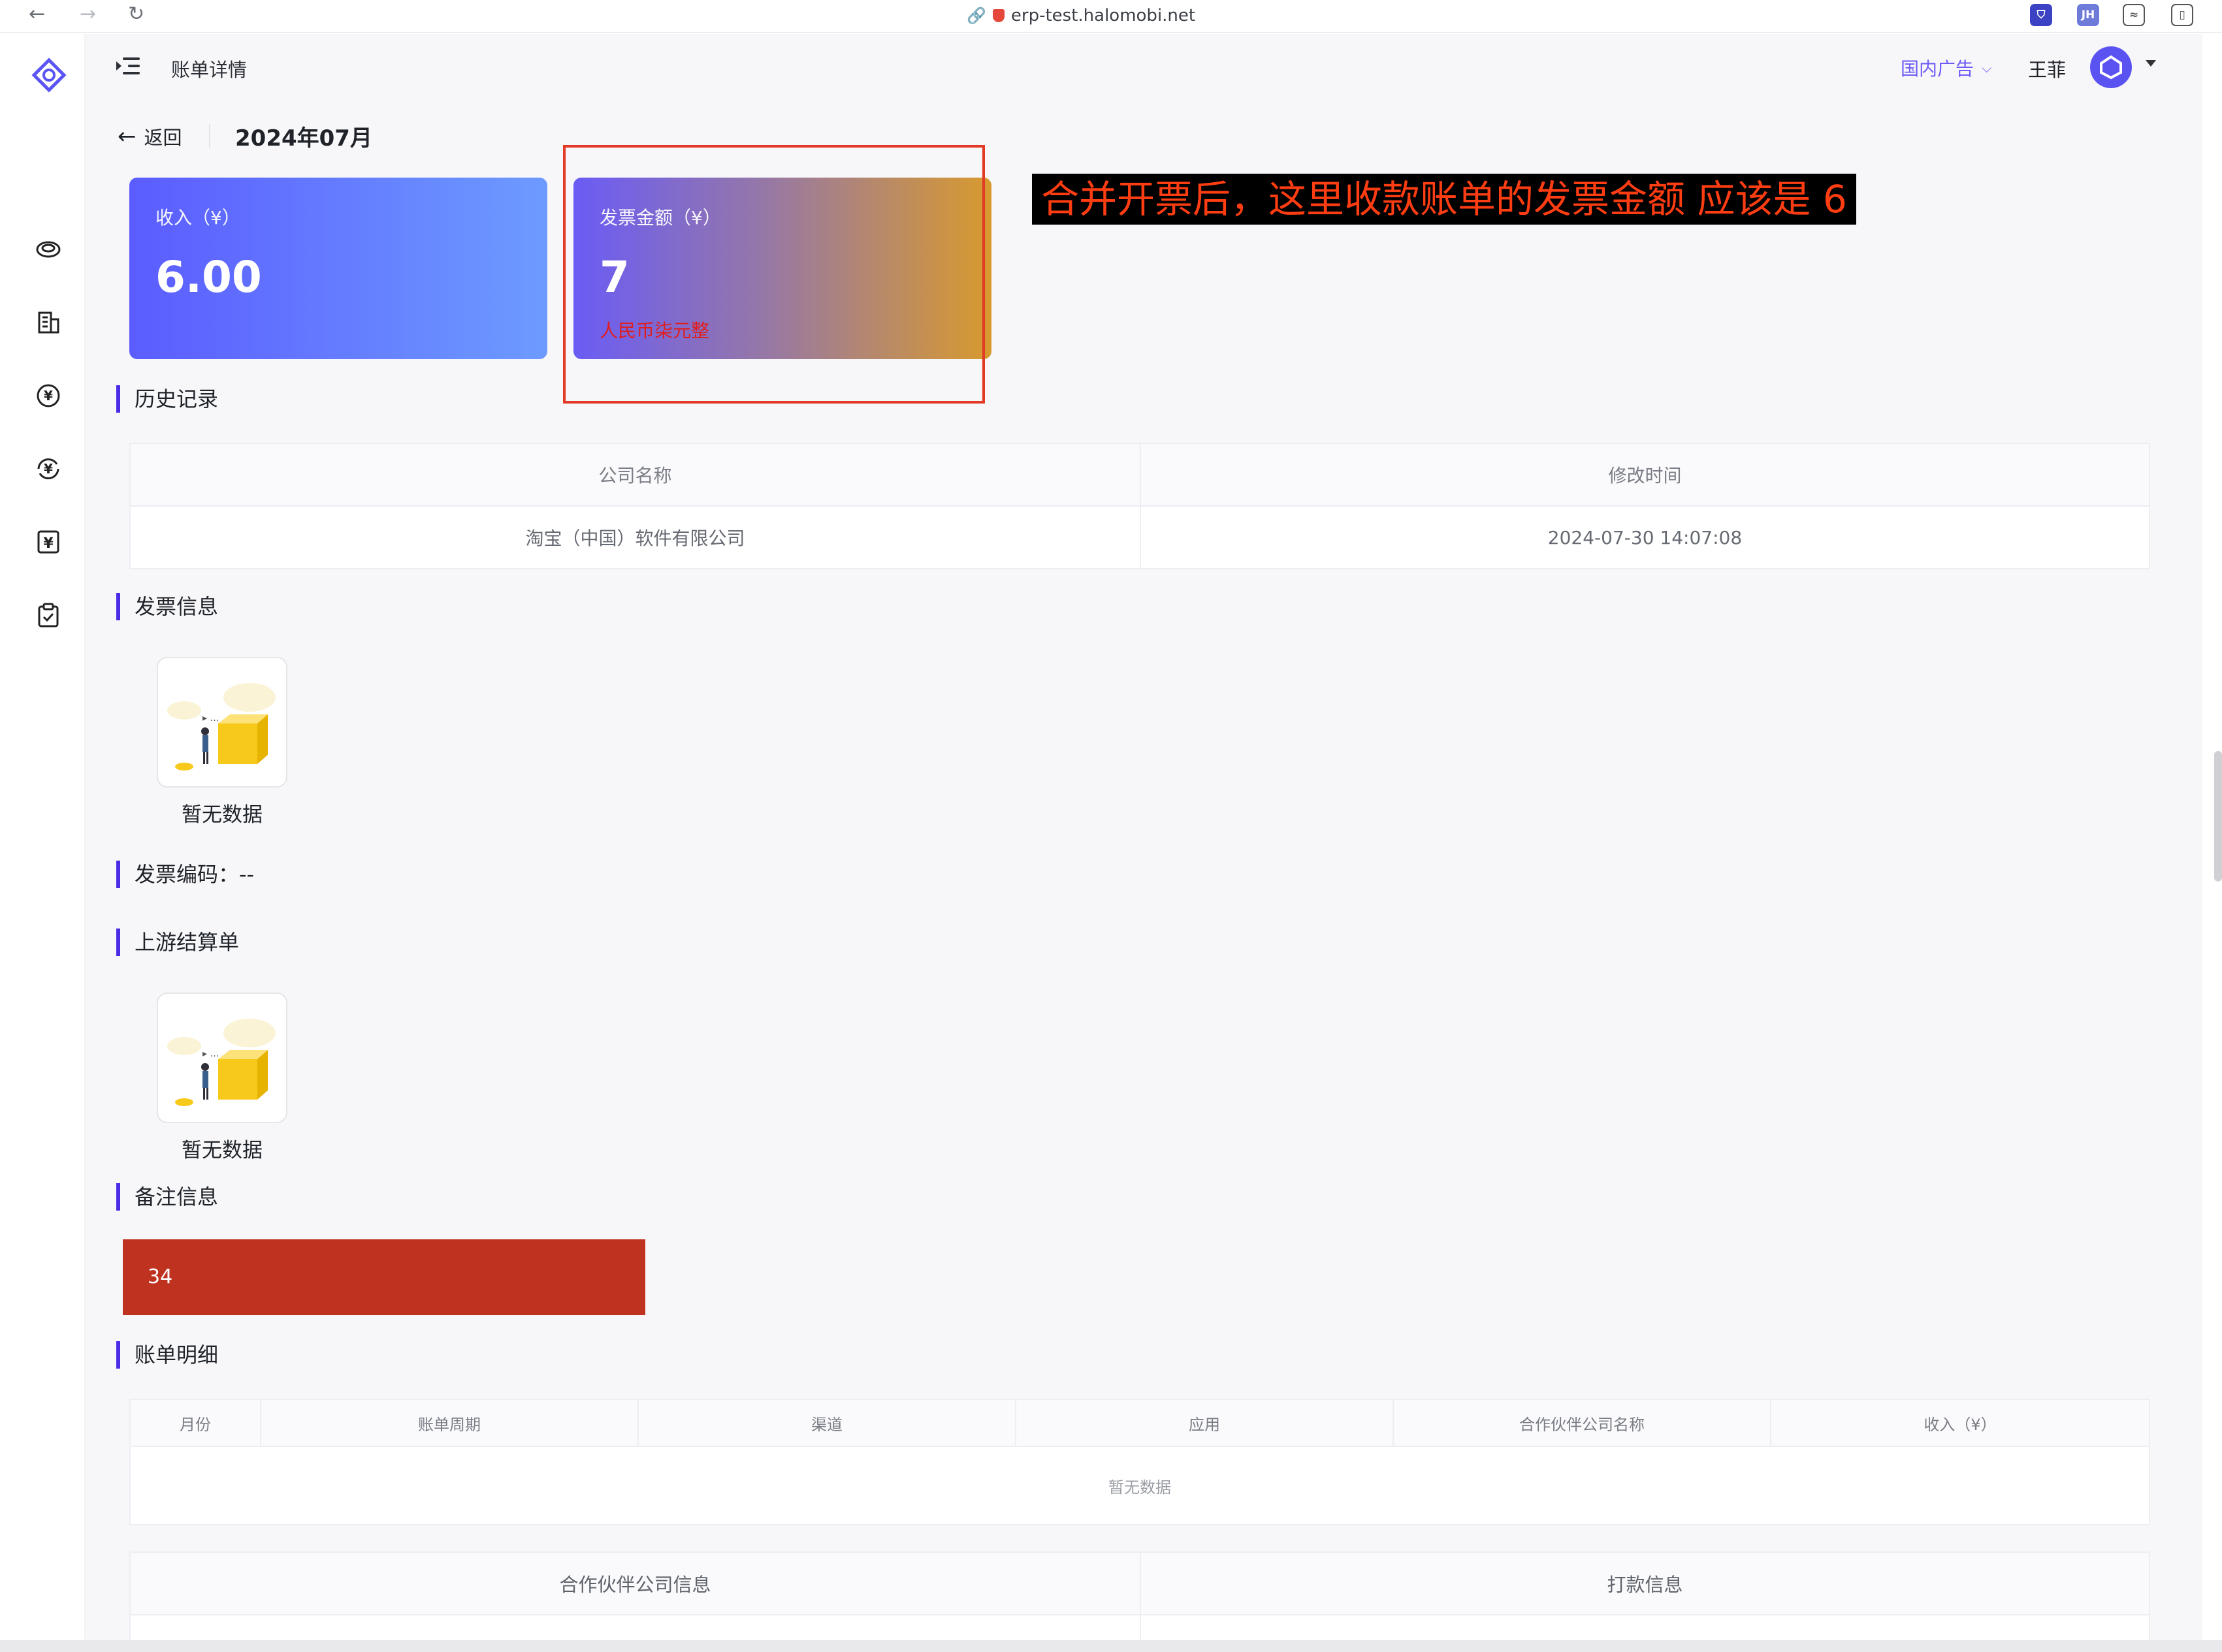 The height and width of the screenshot is (1652, 2222). I want to click on section-title-history: 历史记录, so click(167, 399).